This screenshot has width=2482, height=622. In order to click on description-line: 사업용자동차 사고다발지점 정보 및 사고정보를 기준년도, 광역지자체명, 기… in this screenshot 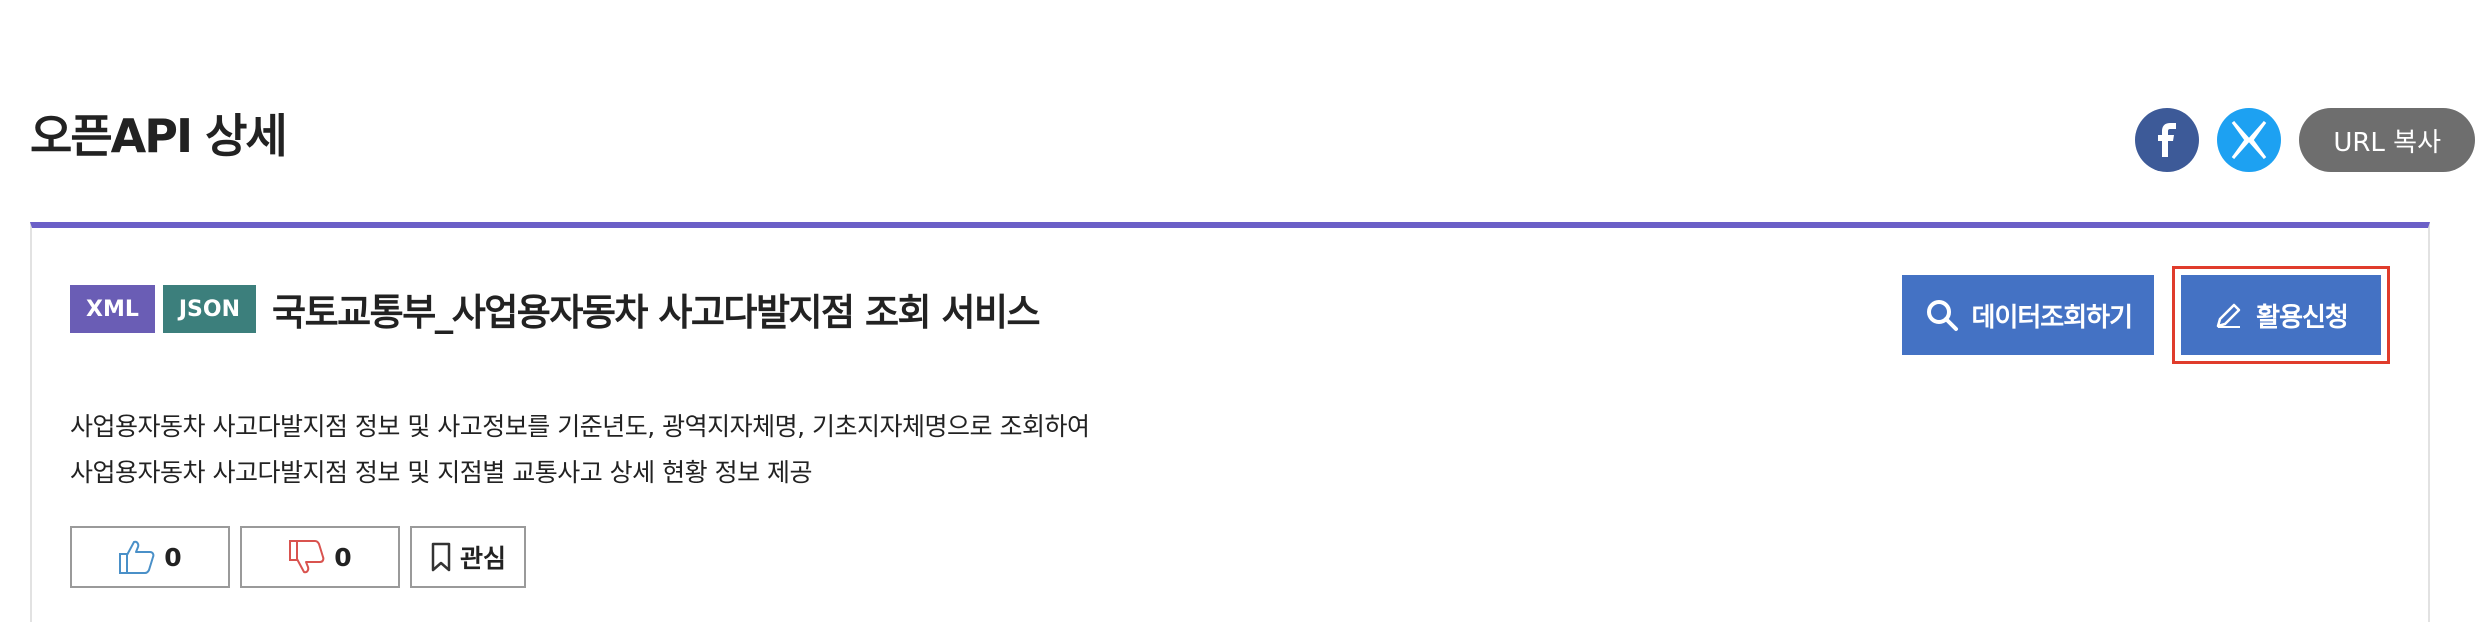, I will do `click(580, 426)`.